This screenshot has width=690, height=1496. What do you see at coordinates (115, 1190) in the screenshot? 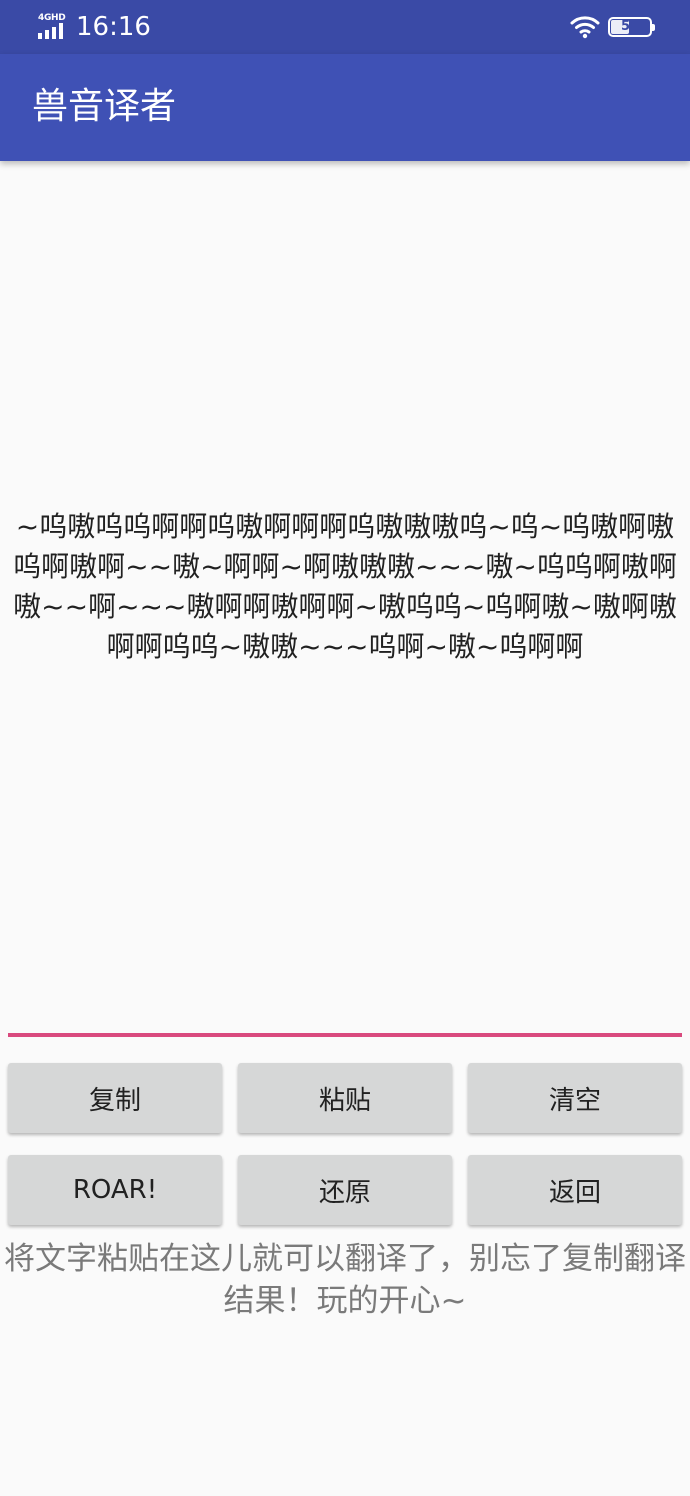
I see `roar-button: ROAR!` at bounding box center [115, 1190].